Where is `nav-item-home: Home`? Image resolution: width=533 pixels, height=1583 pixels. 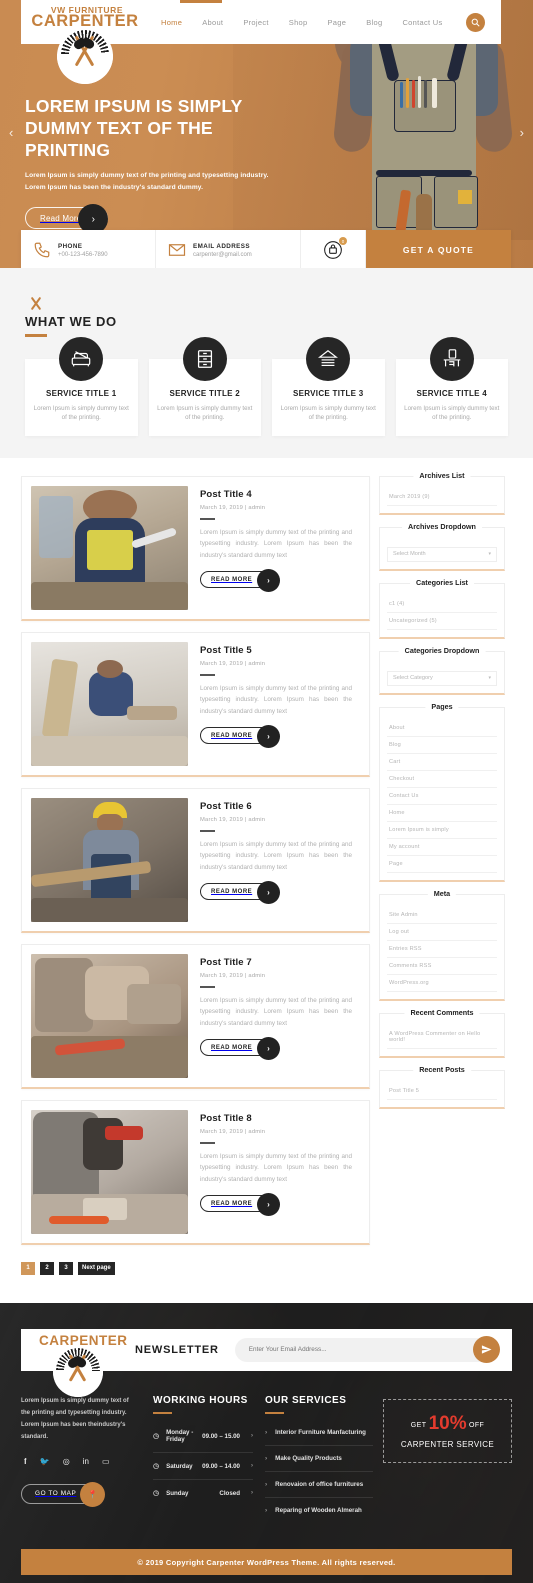
nav-item-home: Home is located at coordinates (171, 22).